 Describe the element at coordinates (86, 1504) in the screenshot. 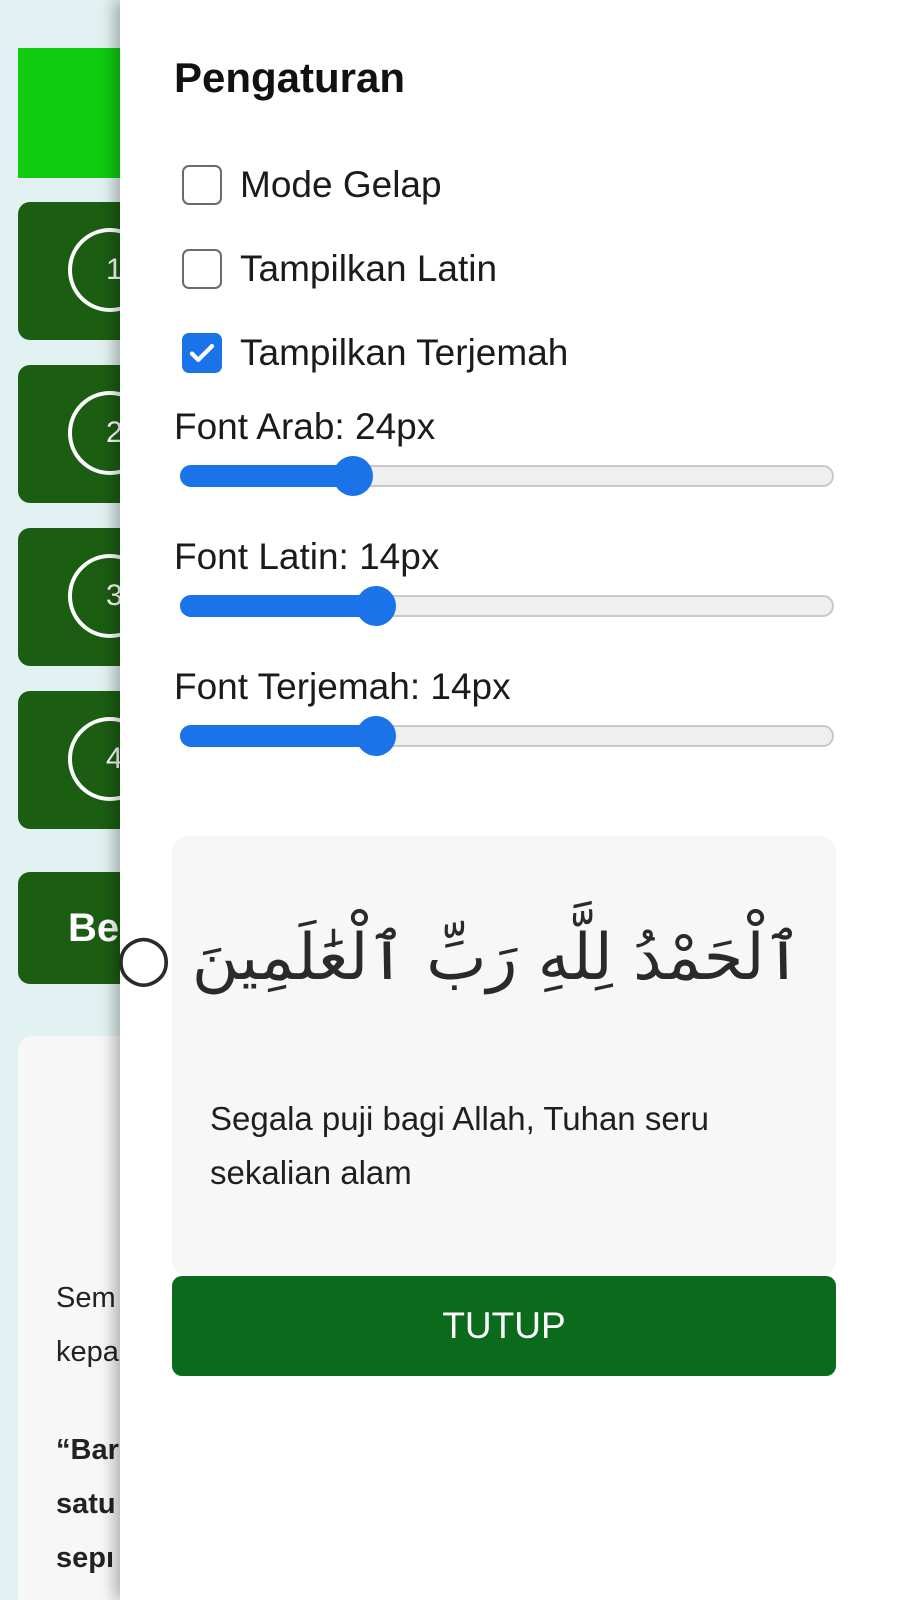

I see `content-text: satu` at that location.